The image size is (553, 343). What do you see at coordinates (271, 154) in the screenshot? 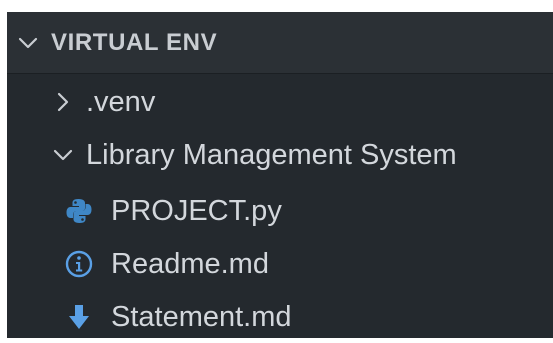
I see `tree-item-label: Library Management System` at bounding box center [271, 154].